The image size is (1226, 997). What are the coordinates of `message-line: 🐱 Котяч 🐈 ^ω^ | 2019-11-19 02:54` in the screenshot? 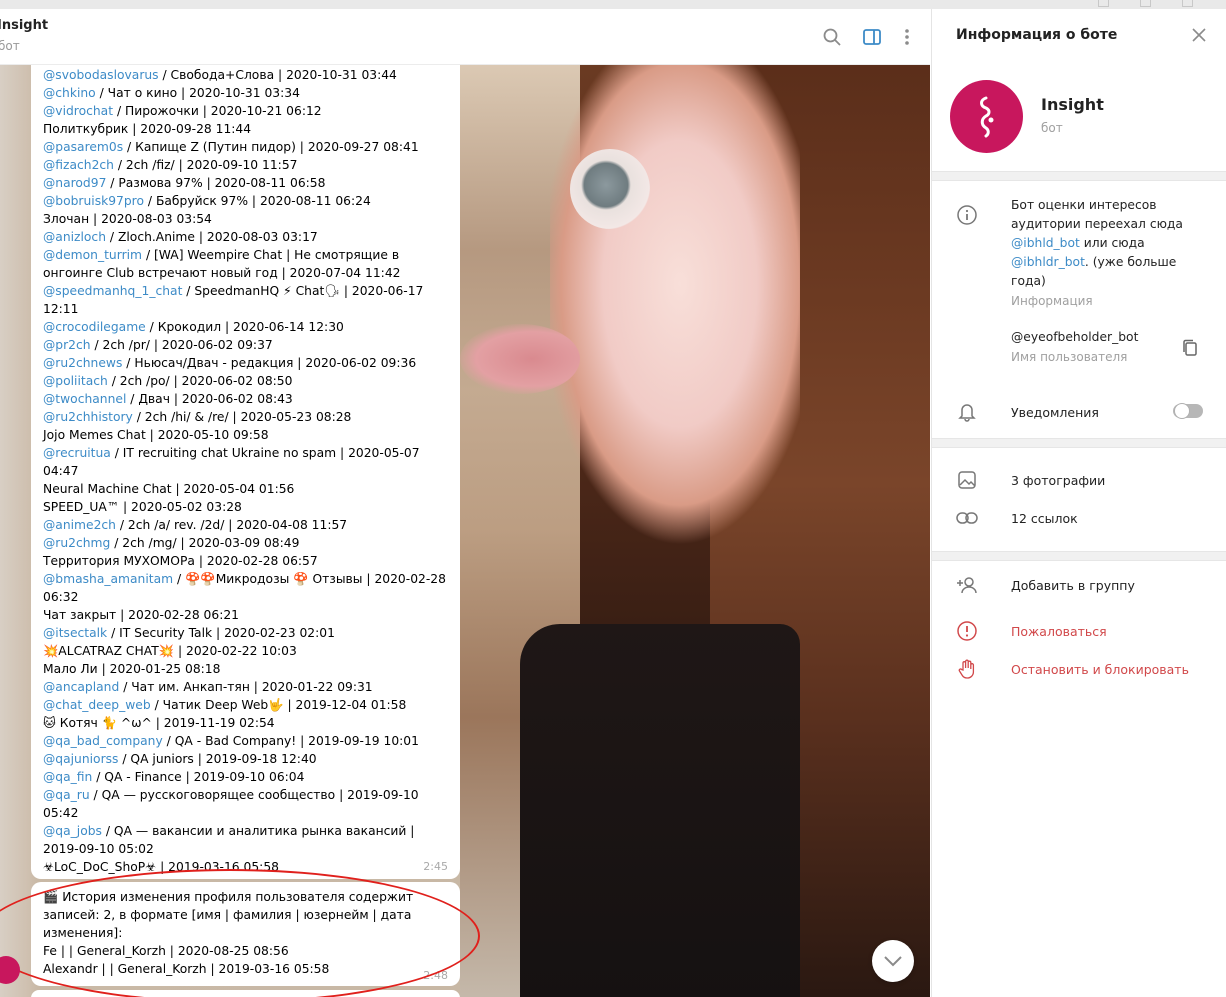 It's located at (159, 723).